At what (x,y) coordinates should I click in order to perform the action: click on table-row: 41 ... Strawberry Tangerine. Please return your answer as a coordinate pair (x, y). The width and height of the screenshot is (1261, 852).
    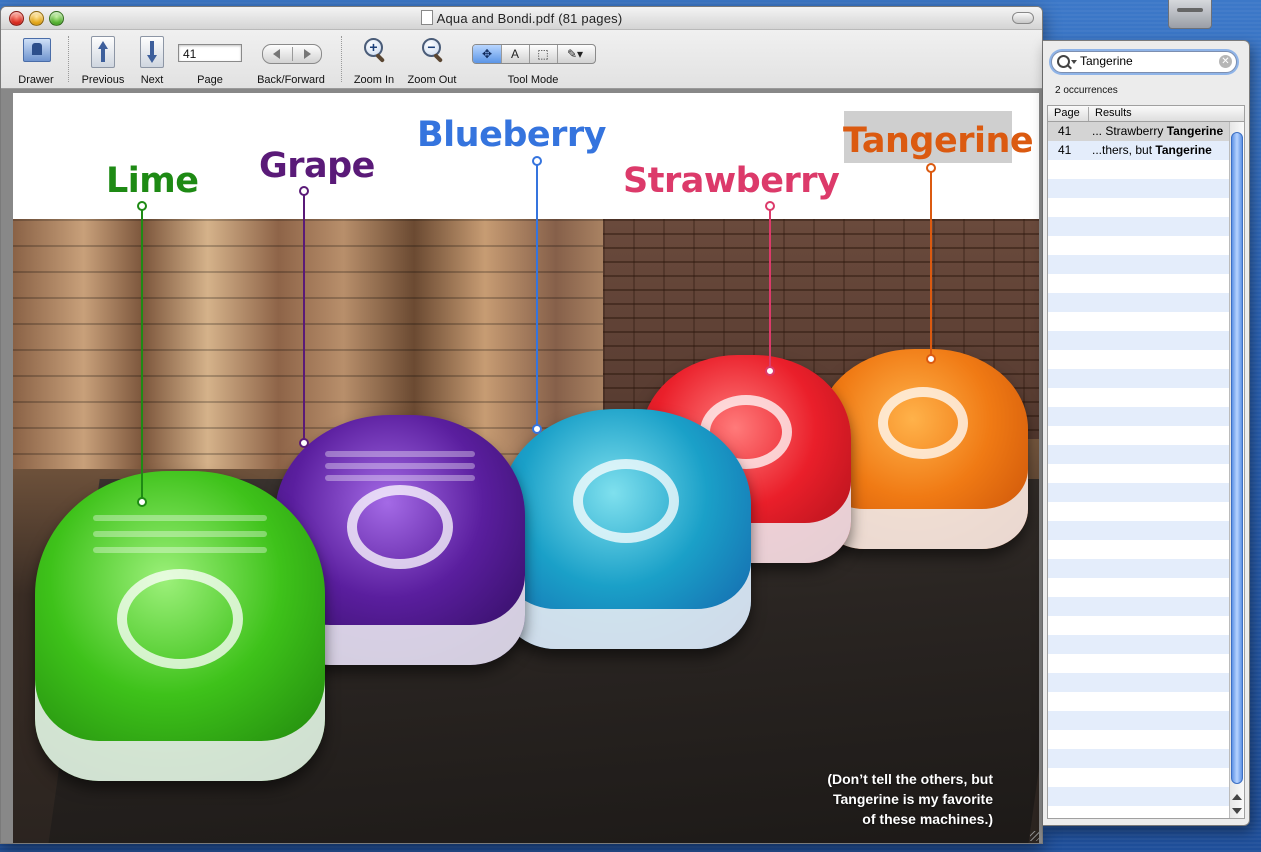
    Looking at the image, I should click on (1139, 131).